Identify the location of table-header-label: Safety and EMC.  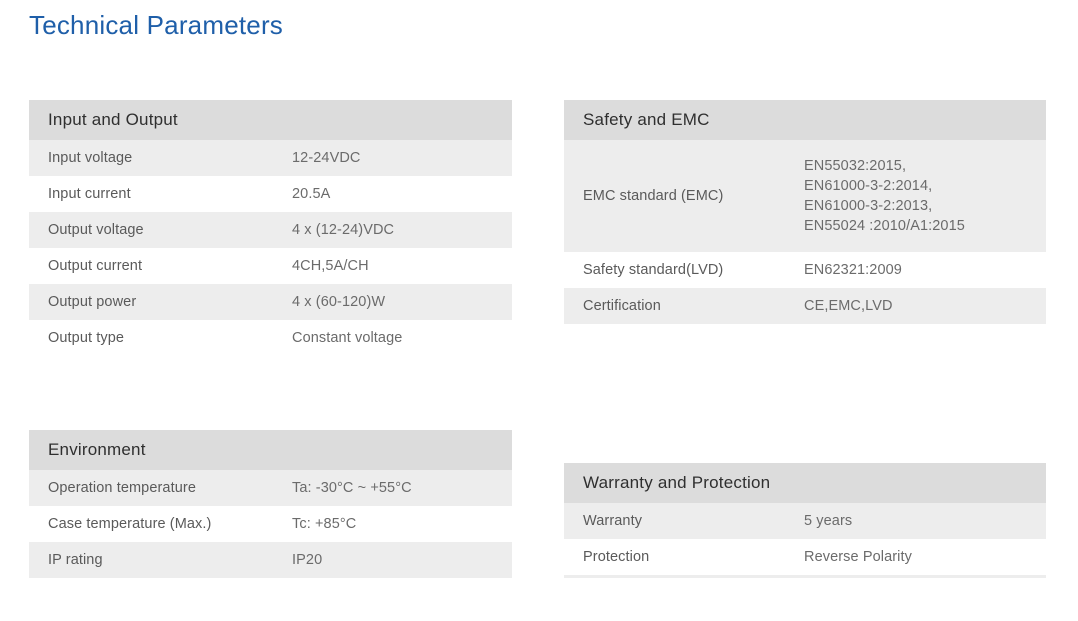
(646, 119).